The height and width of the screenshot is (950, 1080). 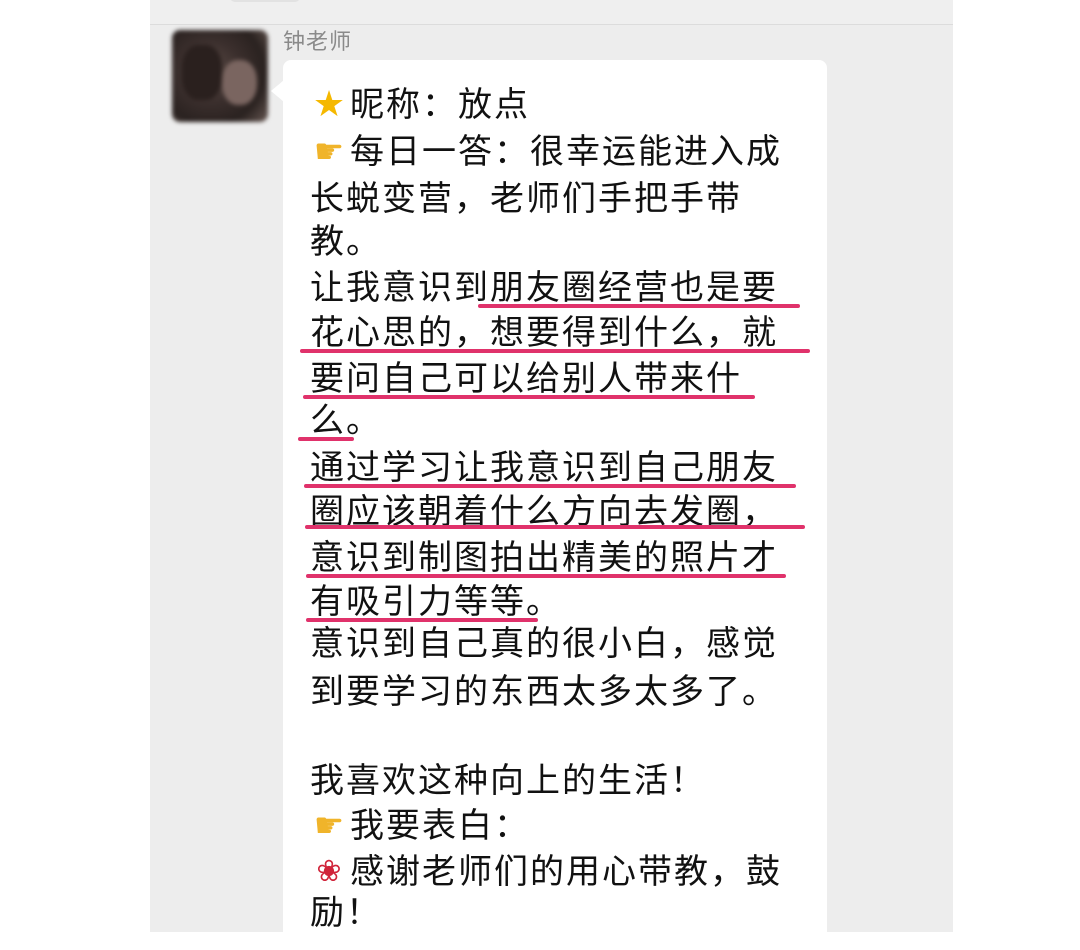 I want to click on message-line: 花心思的，想要得到什么，就, so click(x=544, y=333).